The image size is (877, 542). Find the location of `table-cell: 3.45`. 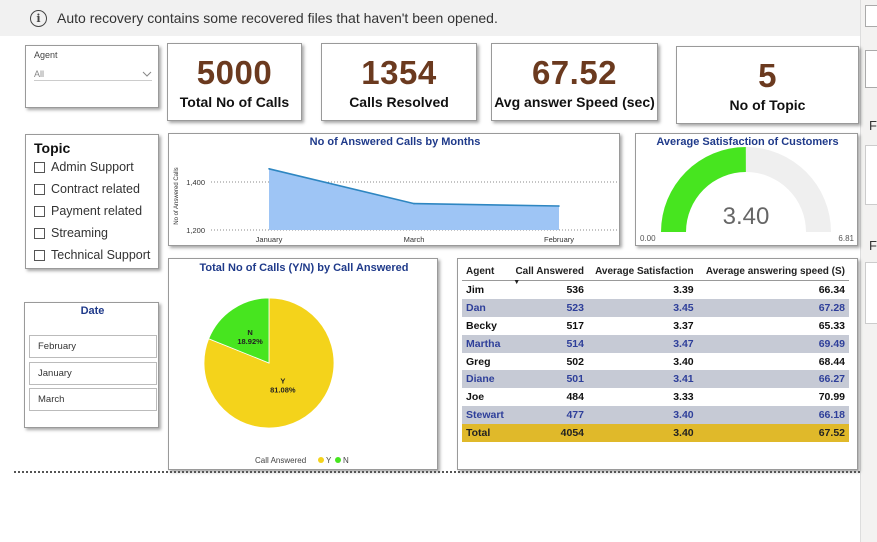

table-cell: 3.45 is located at coordinates (643, 307).